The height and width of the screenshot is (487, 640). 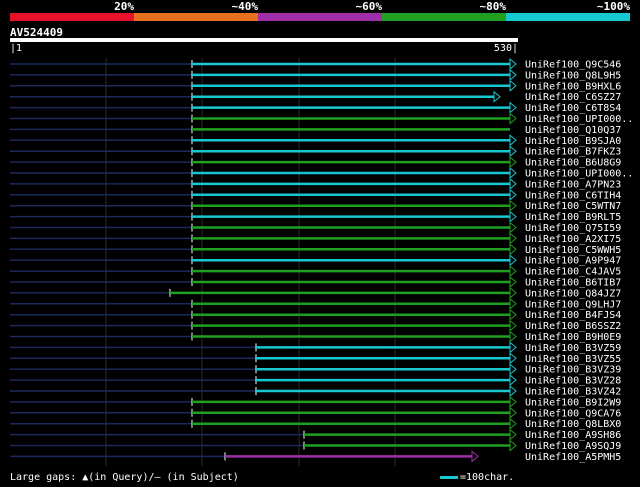 I want to click on hit-row: UniRef100_B9RLT5, so click(x=315, y=217).